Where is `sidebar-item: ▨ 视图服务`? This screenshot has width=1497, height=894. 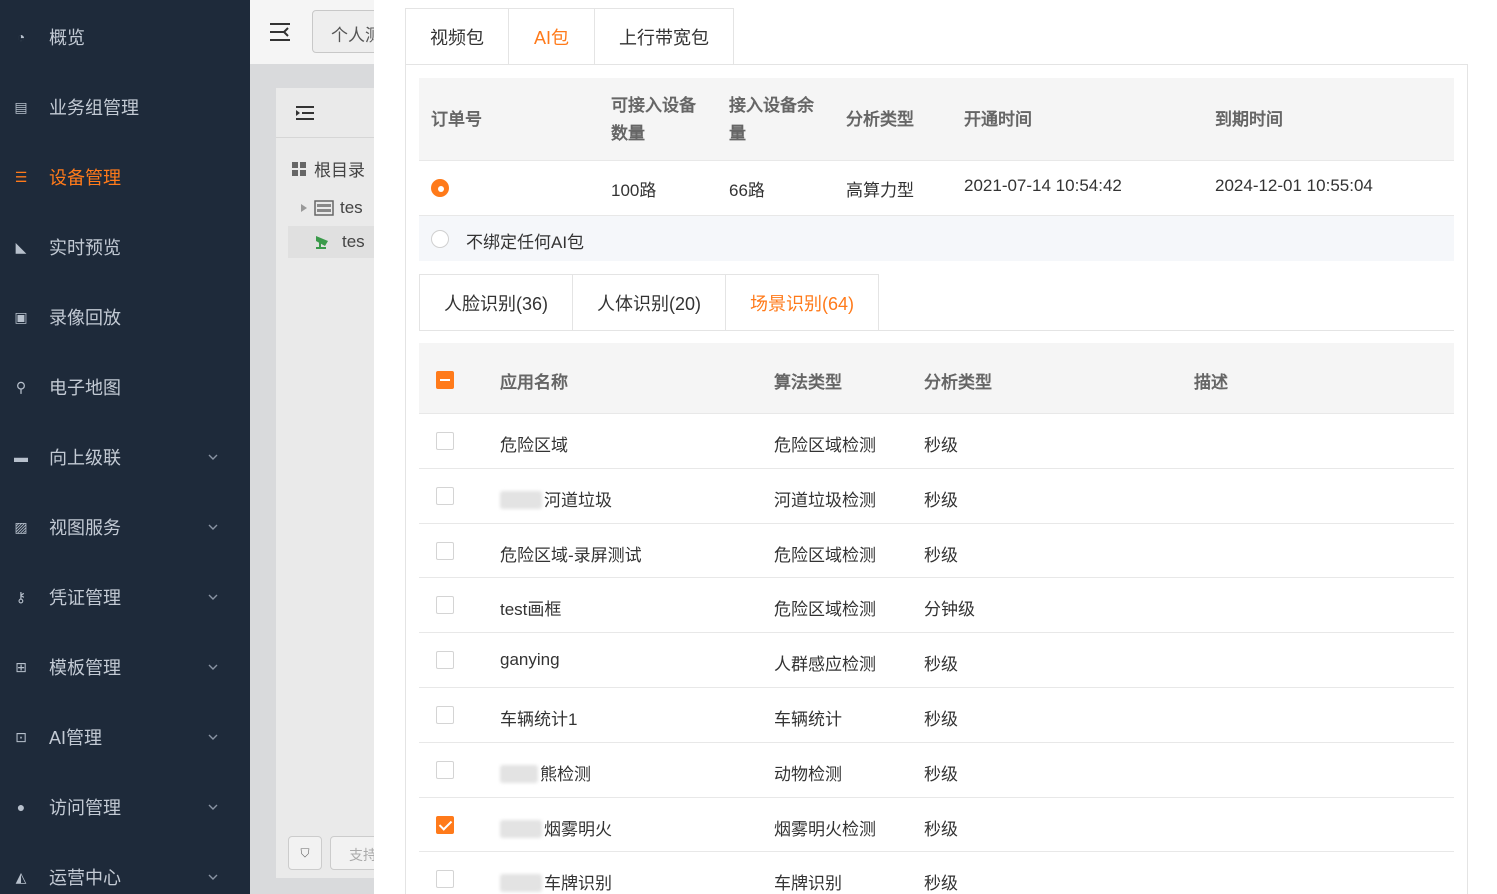 sidebar-item: ▨ 视图服务 is located at coordinates (125, 527).